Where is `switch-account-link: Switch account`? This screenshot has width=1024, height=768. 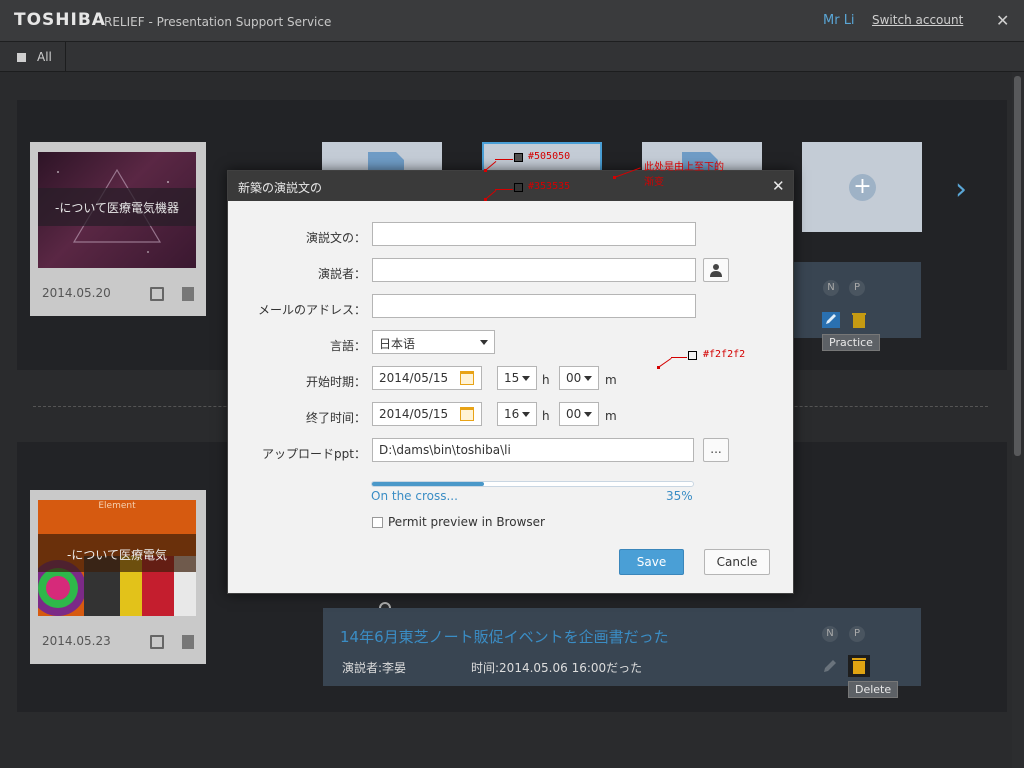 switch-account-link: Switch account is located at coordinates (917, 20).